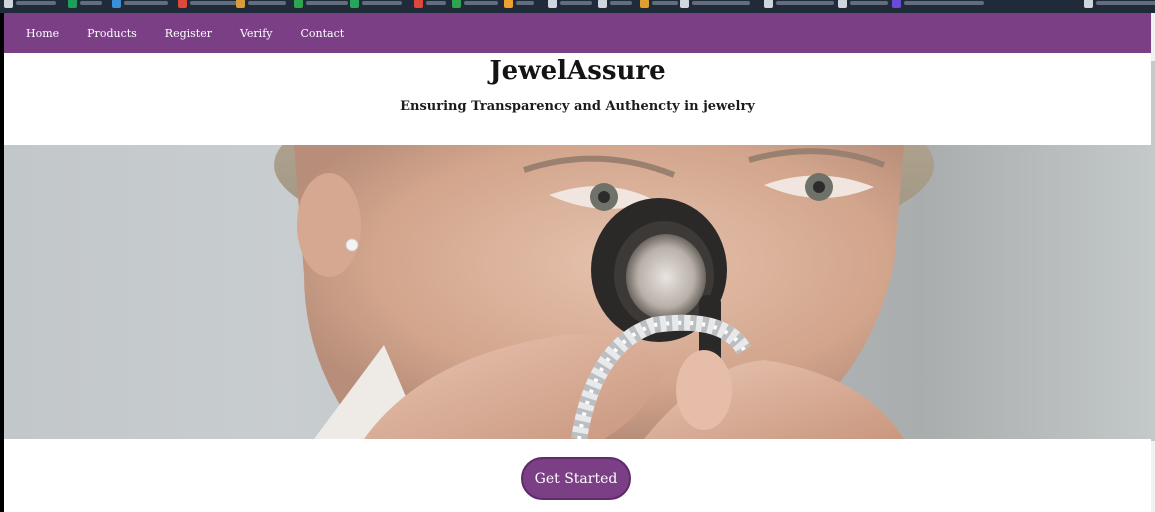  Describe the element at coordinates (112, 33) in the screenshot. I see `nav-products-link: Products` at that location.